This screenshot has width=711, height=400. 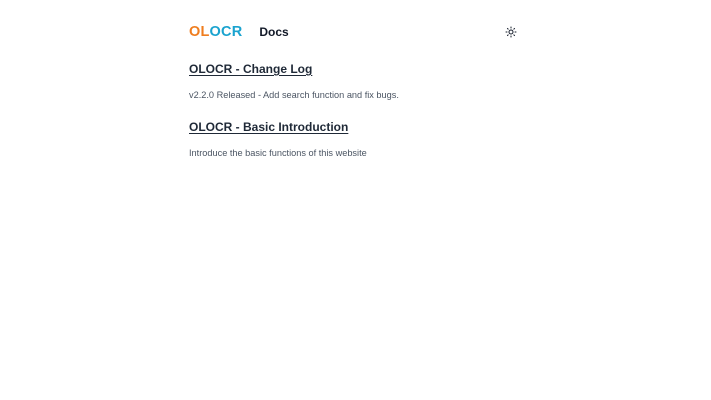 What do you see at coordinates (273, 32) in the screenshot?
I see `nav-docs-link: Docs` at bounding box center [273, 32].